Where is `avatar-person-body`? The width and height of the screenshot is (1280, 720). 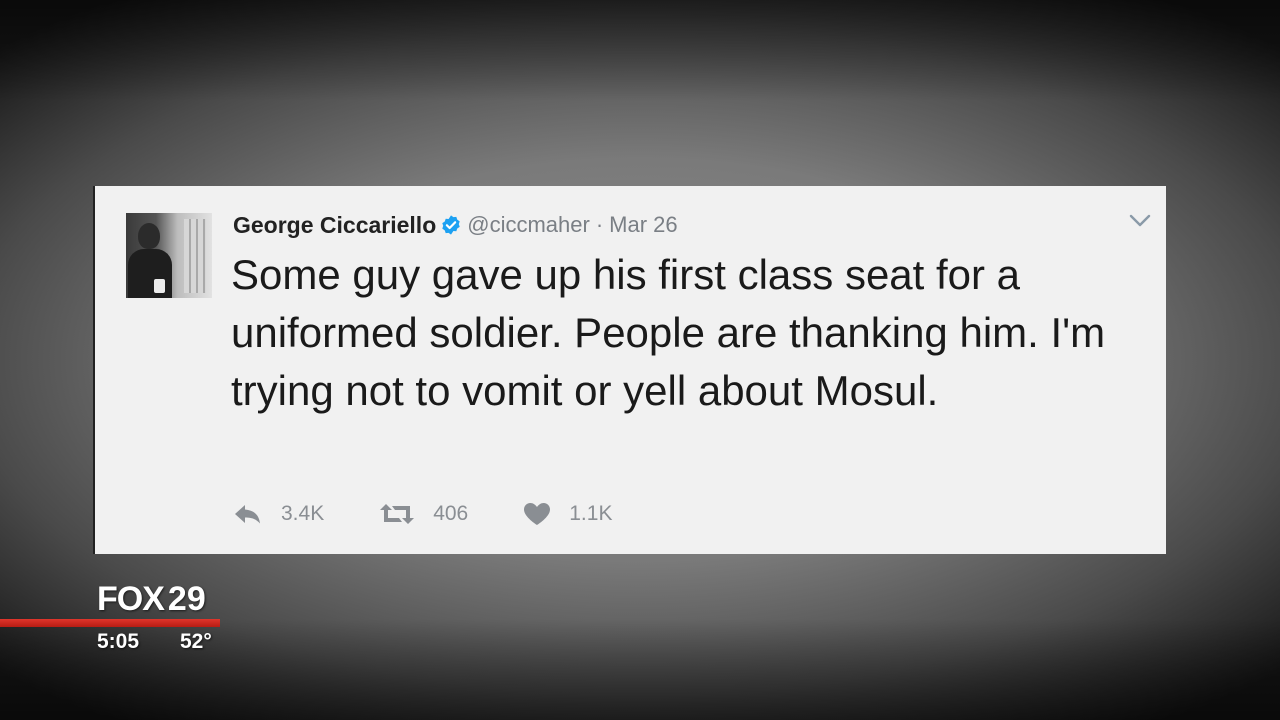
avatar-person-body is located at coordinates (150, 273).